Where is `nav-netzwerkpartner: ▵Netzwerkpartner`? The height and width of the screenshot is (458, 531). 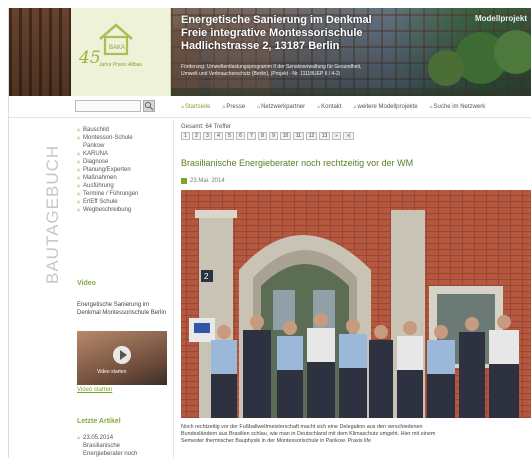 nav-netzwerkpartner: ▵Netzwerkpartner is located at coordinates (281, 106).